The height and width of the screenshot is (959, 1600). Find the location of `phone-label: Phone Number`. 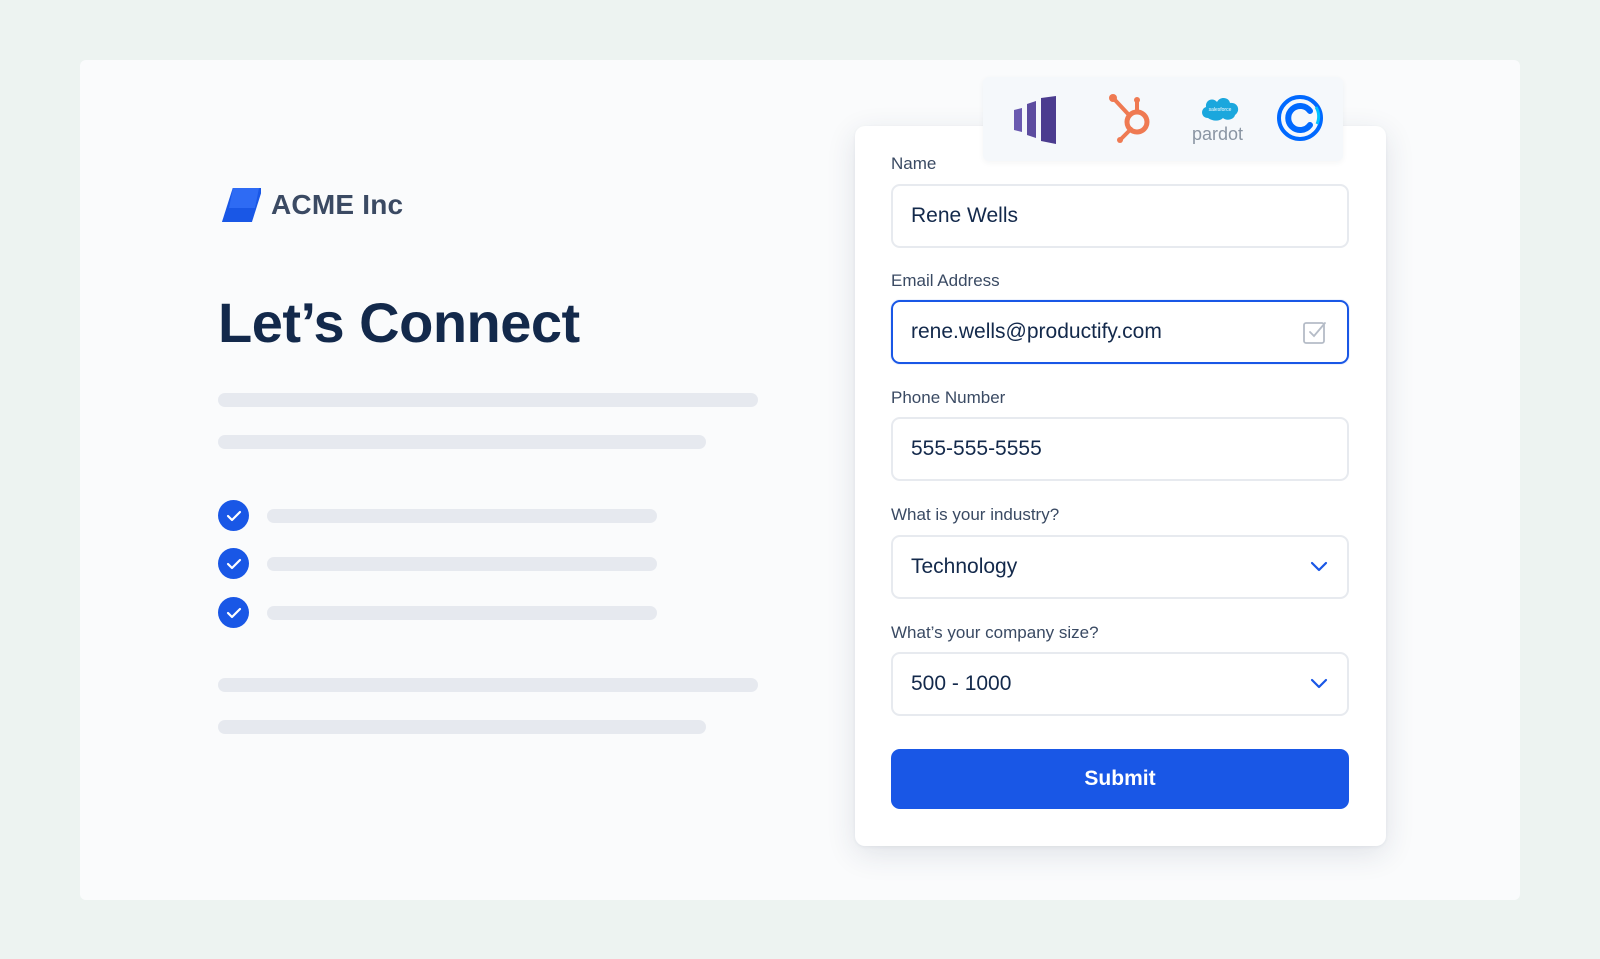

phone-label: Phone Number is located at coordinates (948, 397).